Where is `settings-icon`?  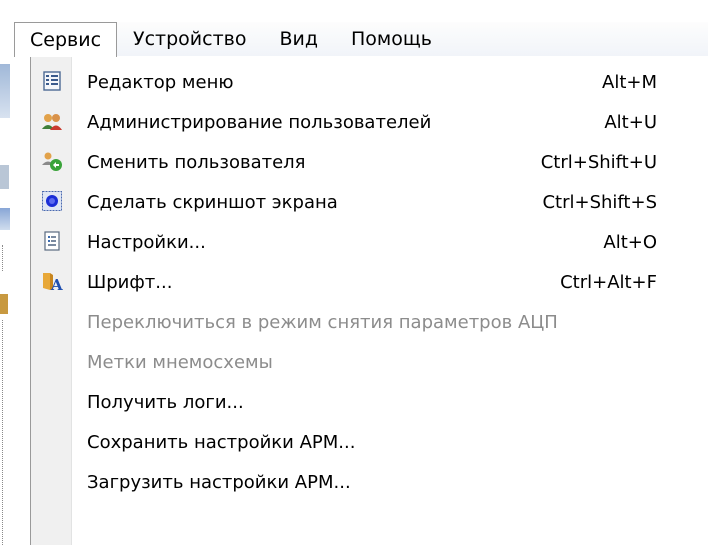 settings-icon is located at coordinates (52, 241).